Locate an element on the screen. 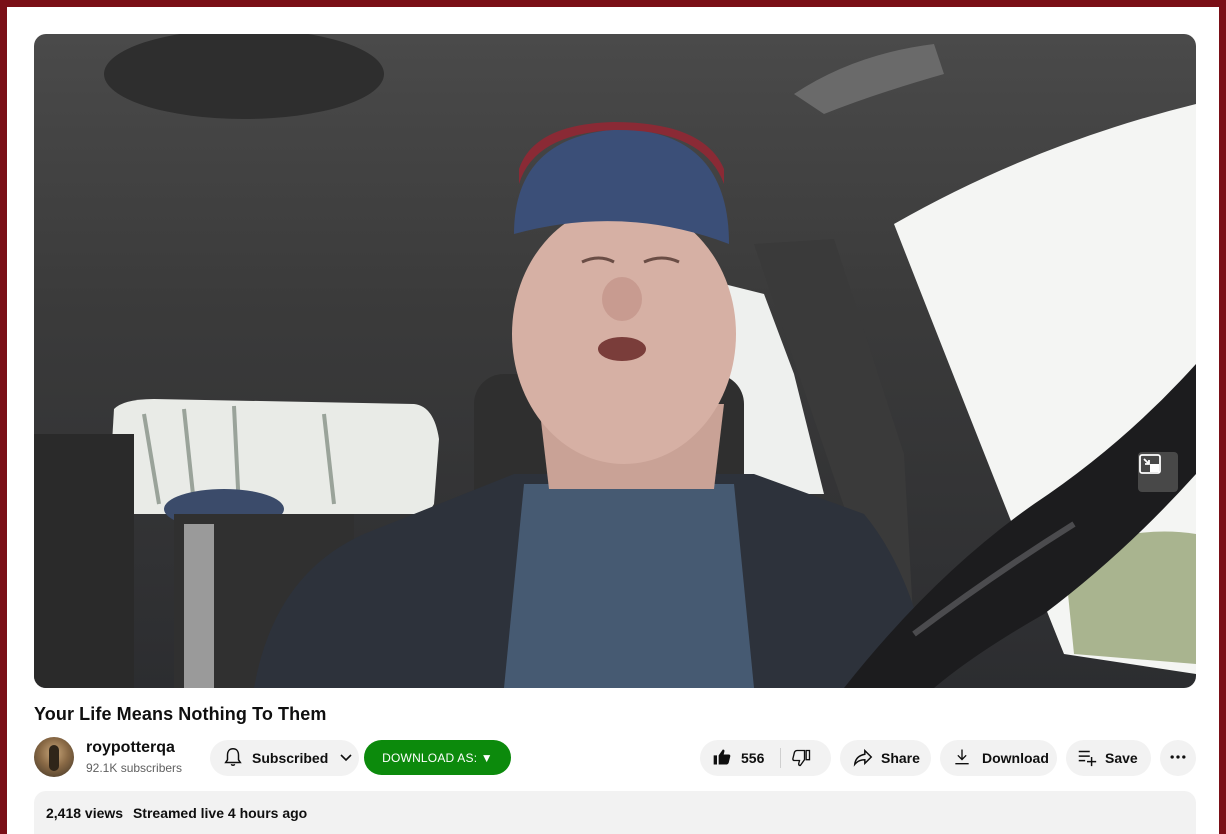 Image resolution: width=1226 pixels, height=834 pixels. like-count: 556 is located at coordinates (752, 758).